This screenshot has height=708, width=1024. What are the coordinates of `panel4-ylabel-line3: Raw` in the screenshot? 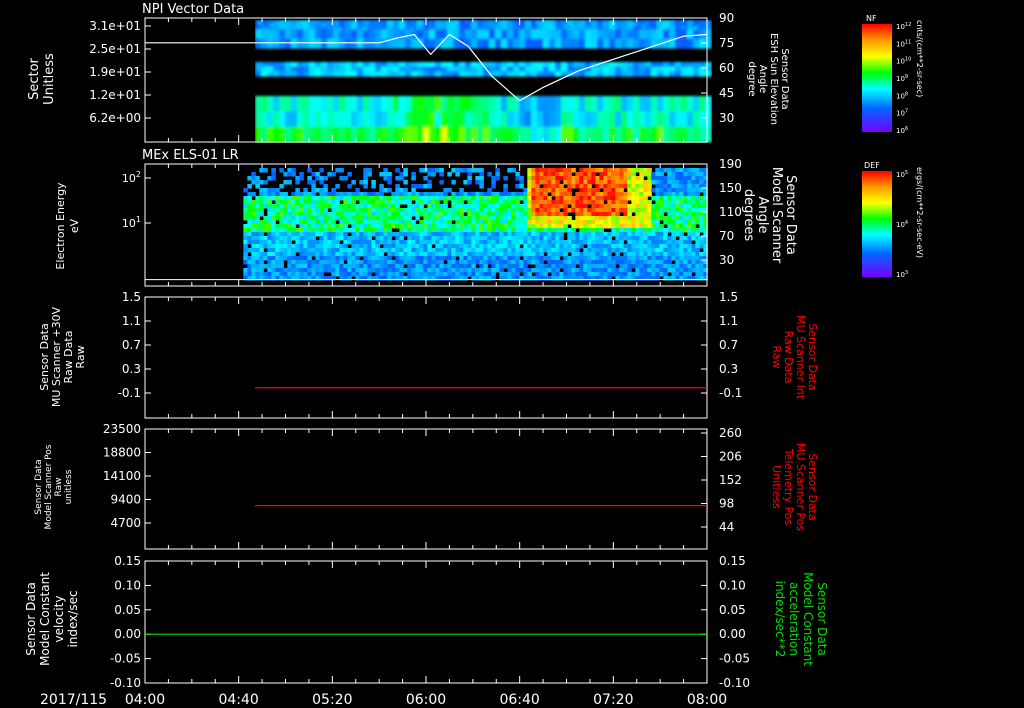 It's located at (59, 487).